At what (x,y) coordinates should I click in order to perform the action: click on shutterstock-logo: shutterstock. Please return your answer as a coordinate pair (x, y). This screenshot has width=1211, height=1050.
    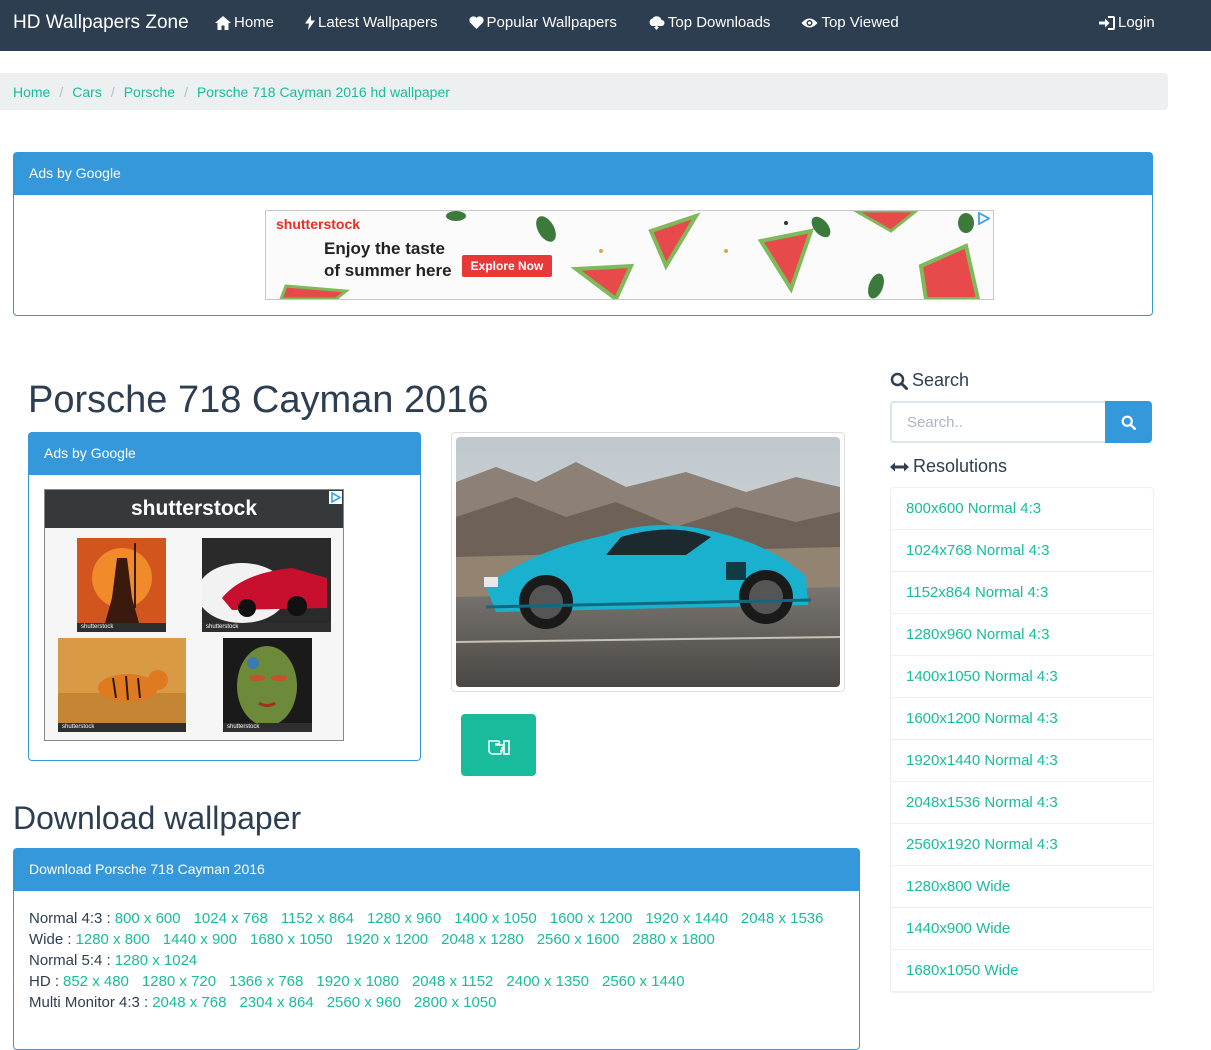
    Looking at the image, I should click on (318, 224).